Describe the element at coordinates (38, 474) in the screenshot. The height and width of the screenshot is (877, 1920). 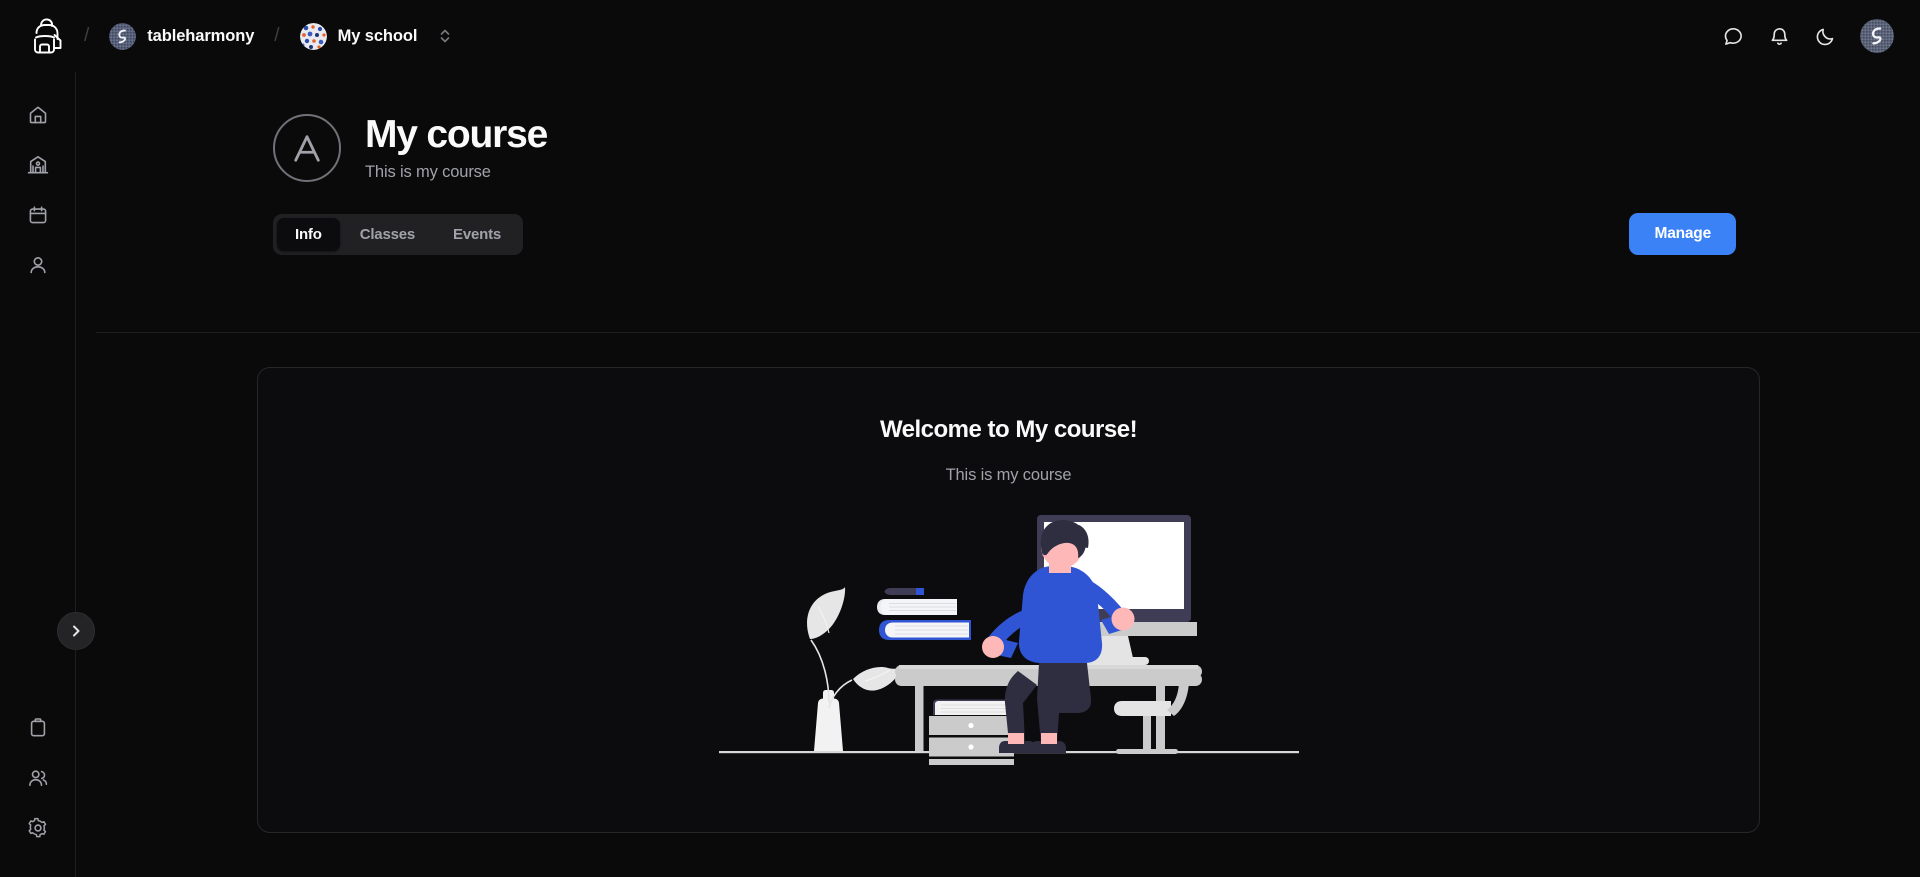
I see `sidebar` at that location.